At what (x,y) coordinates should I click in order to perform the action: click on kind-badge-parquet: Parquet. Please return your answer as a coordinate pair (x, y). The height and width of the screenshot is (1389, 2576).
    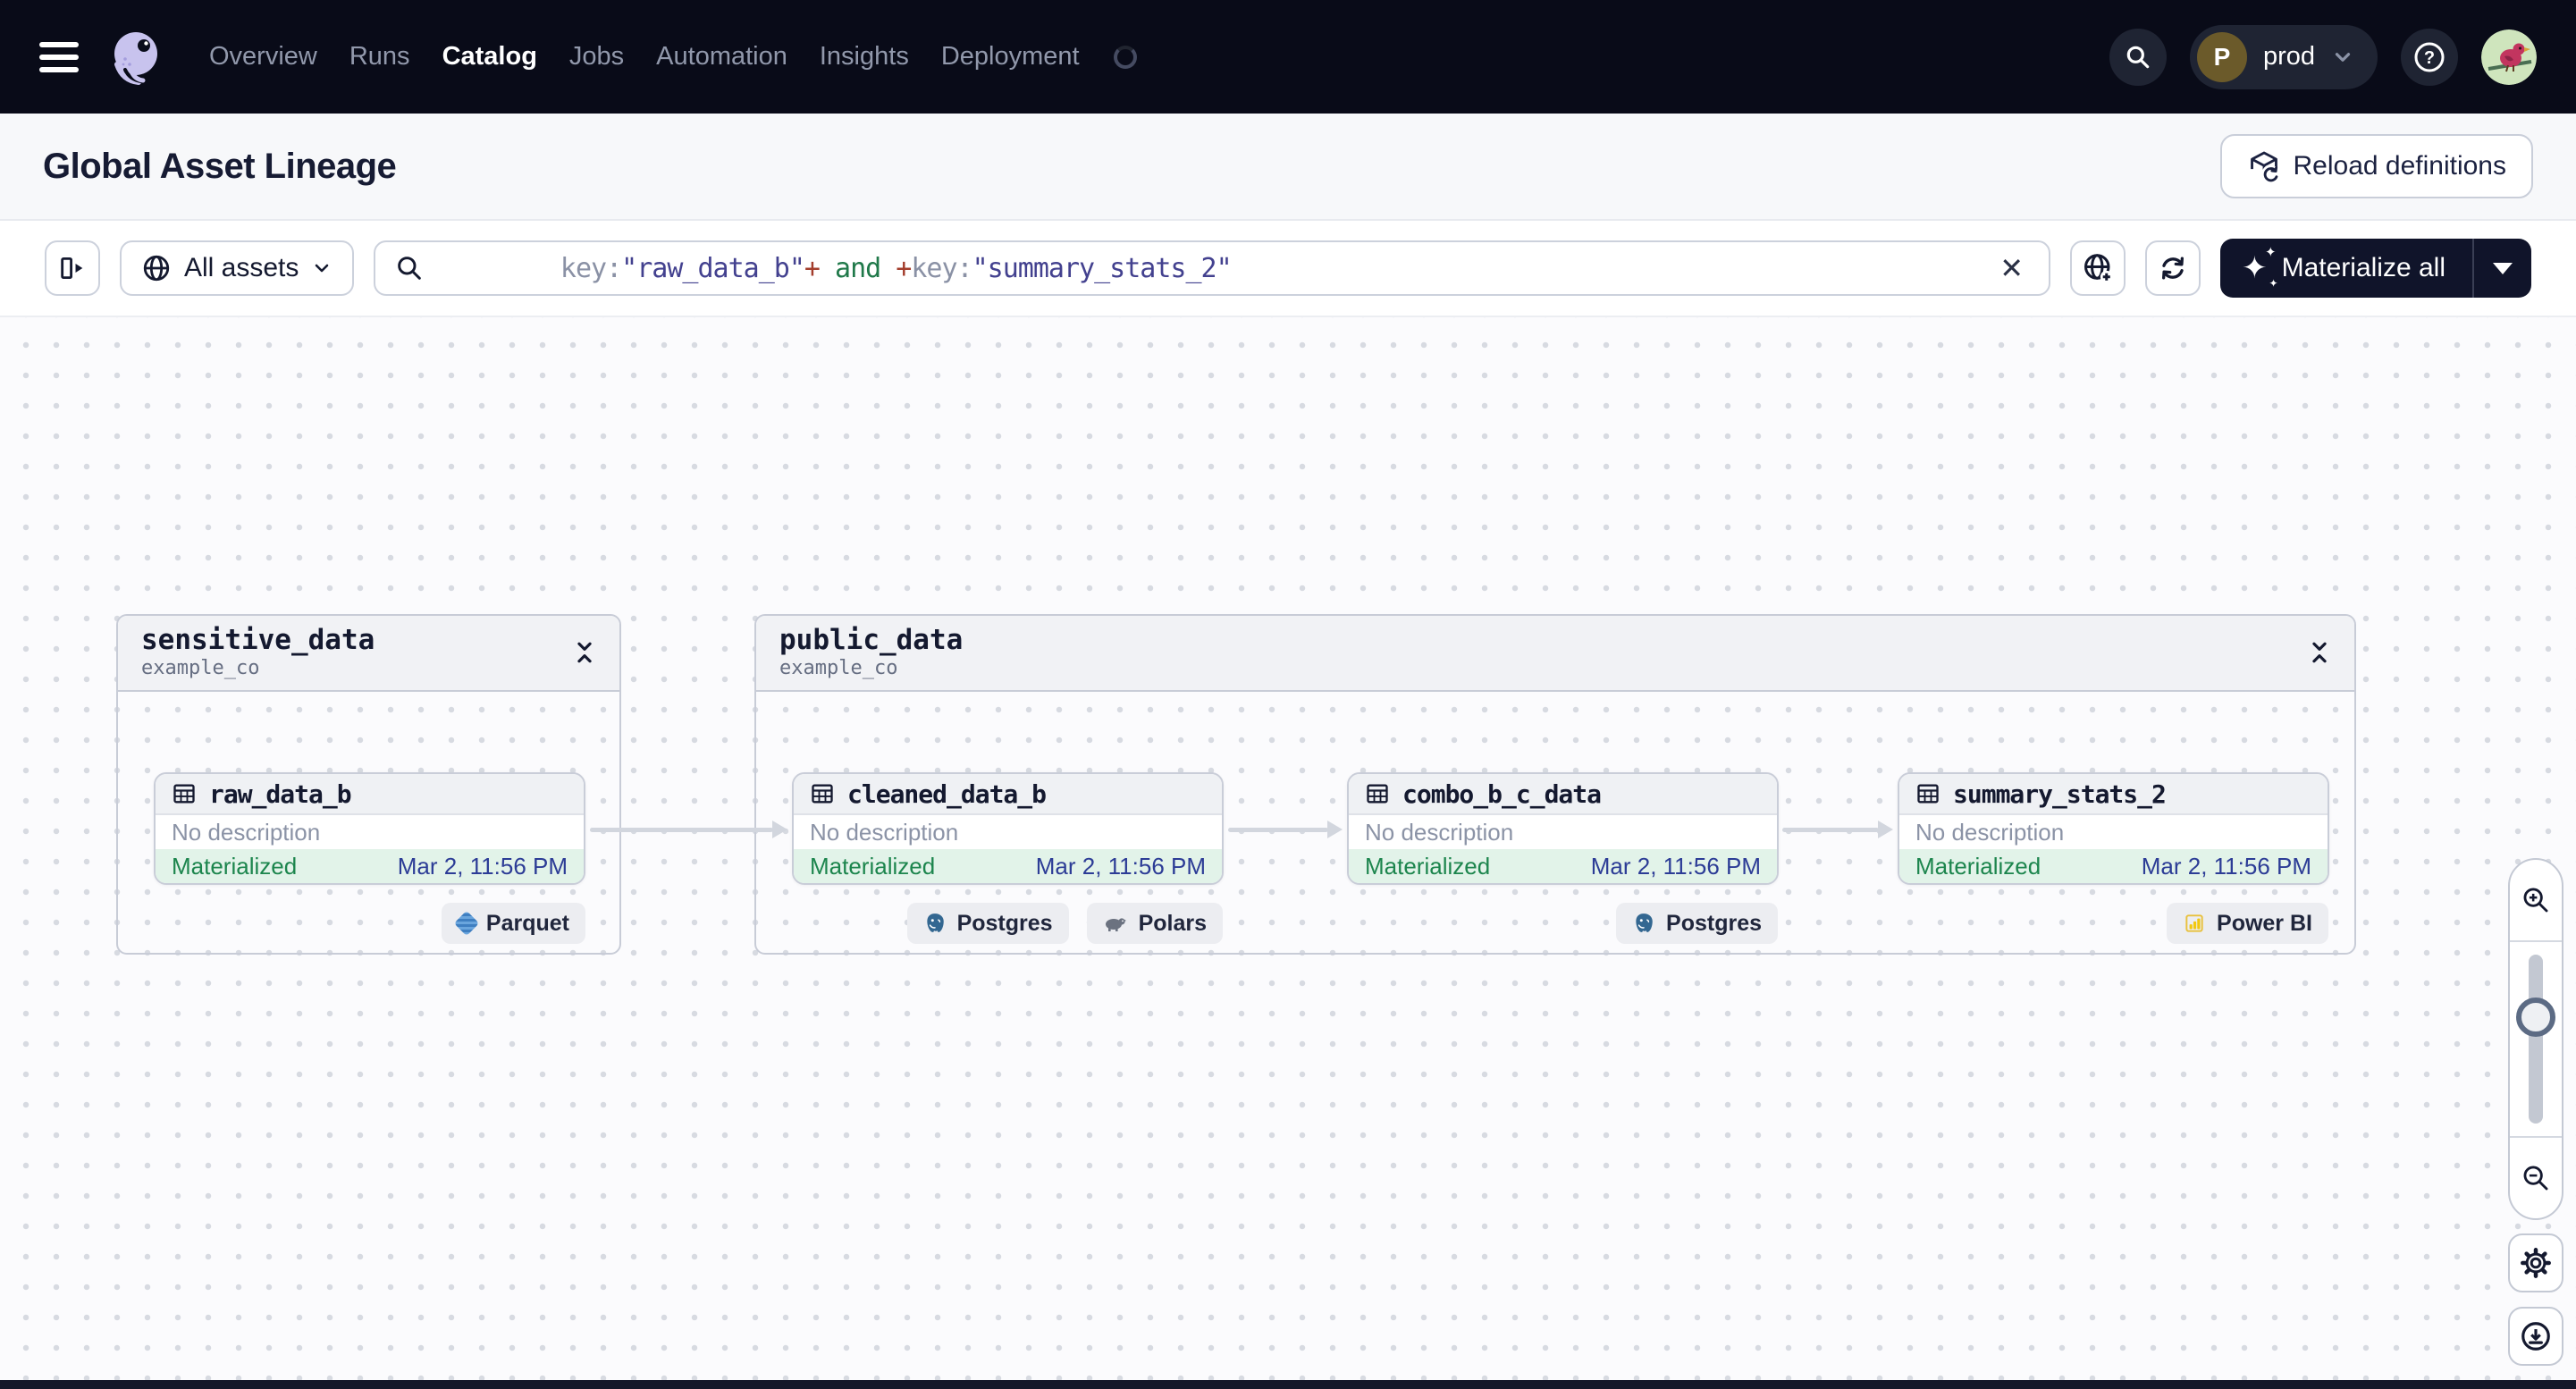
    Looking at the image, I should click on (513, 923).